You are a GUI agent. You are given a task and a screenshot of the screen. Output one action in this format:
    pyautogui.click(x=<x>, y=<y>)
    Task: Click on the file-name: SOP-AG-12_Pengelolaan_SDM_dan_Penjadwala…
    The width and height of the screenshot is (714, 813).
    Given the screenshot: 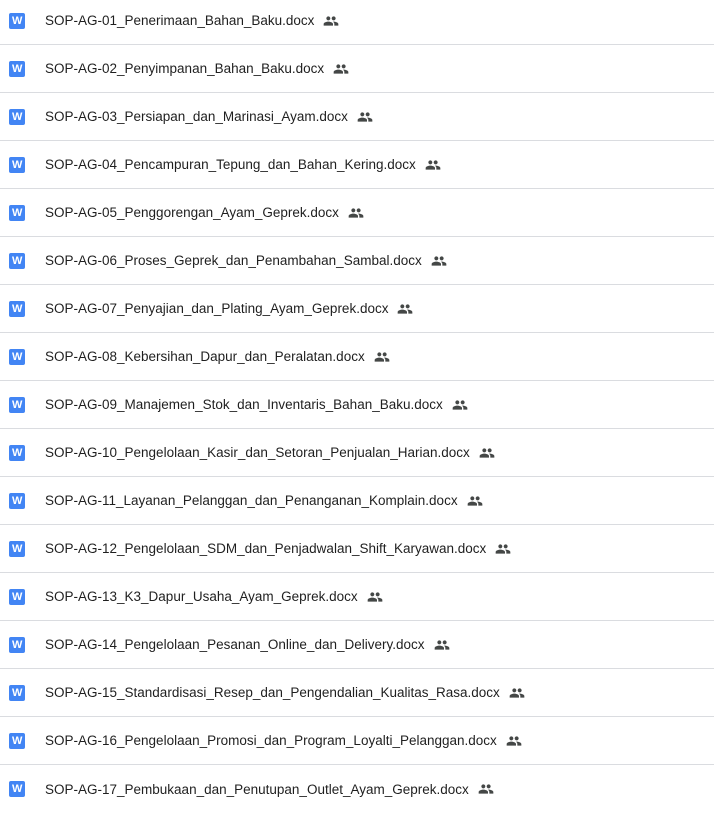 What is the action you would take?
    pyautogui.click(x=278, y=549)
    